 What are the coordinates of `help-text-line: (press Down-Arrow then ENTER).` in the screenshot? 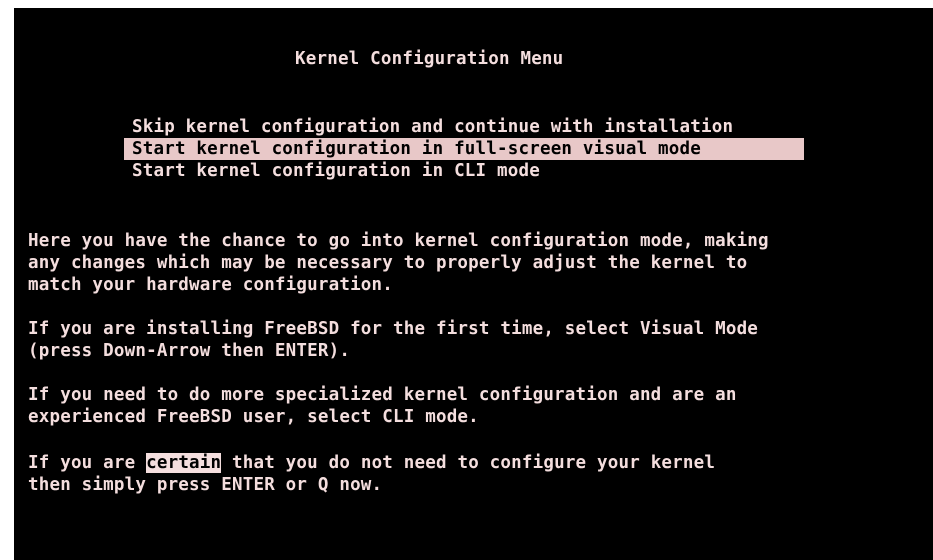 It's located at (189, 351).